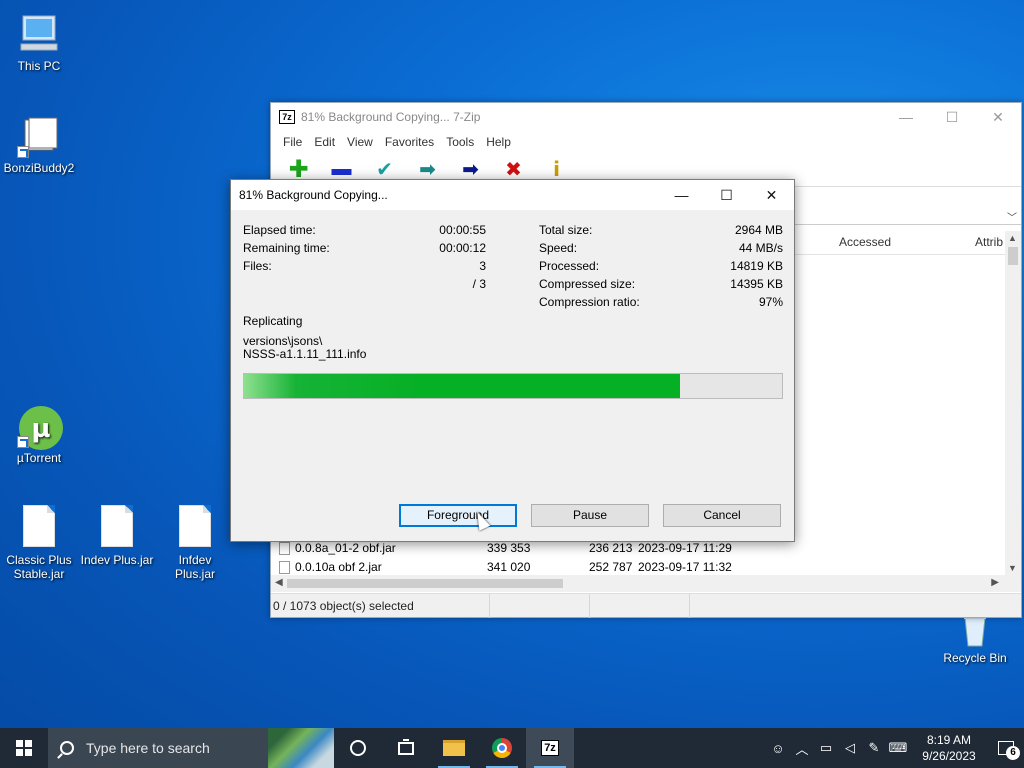 The width and height of the screenshot is (1024, 768). Describe the element at coordinates (1012, 238) in the screenshot. I see `scroll-up-arrow-icon: ▲` at that location.